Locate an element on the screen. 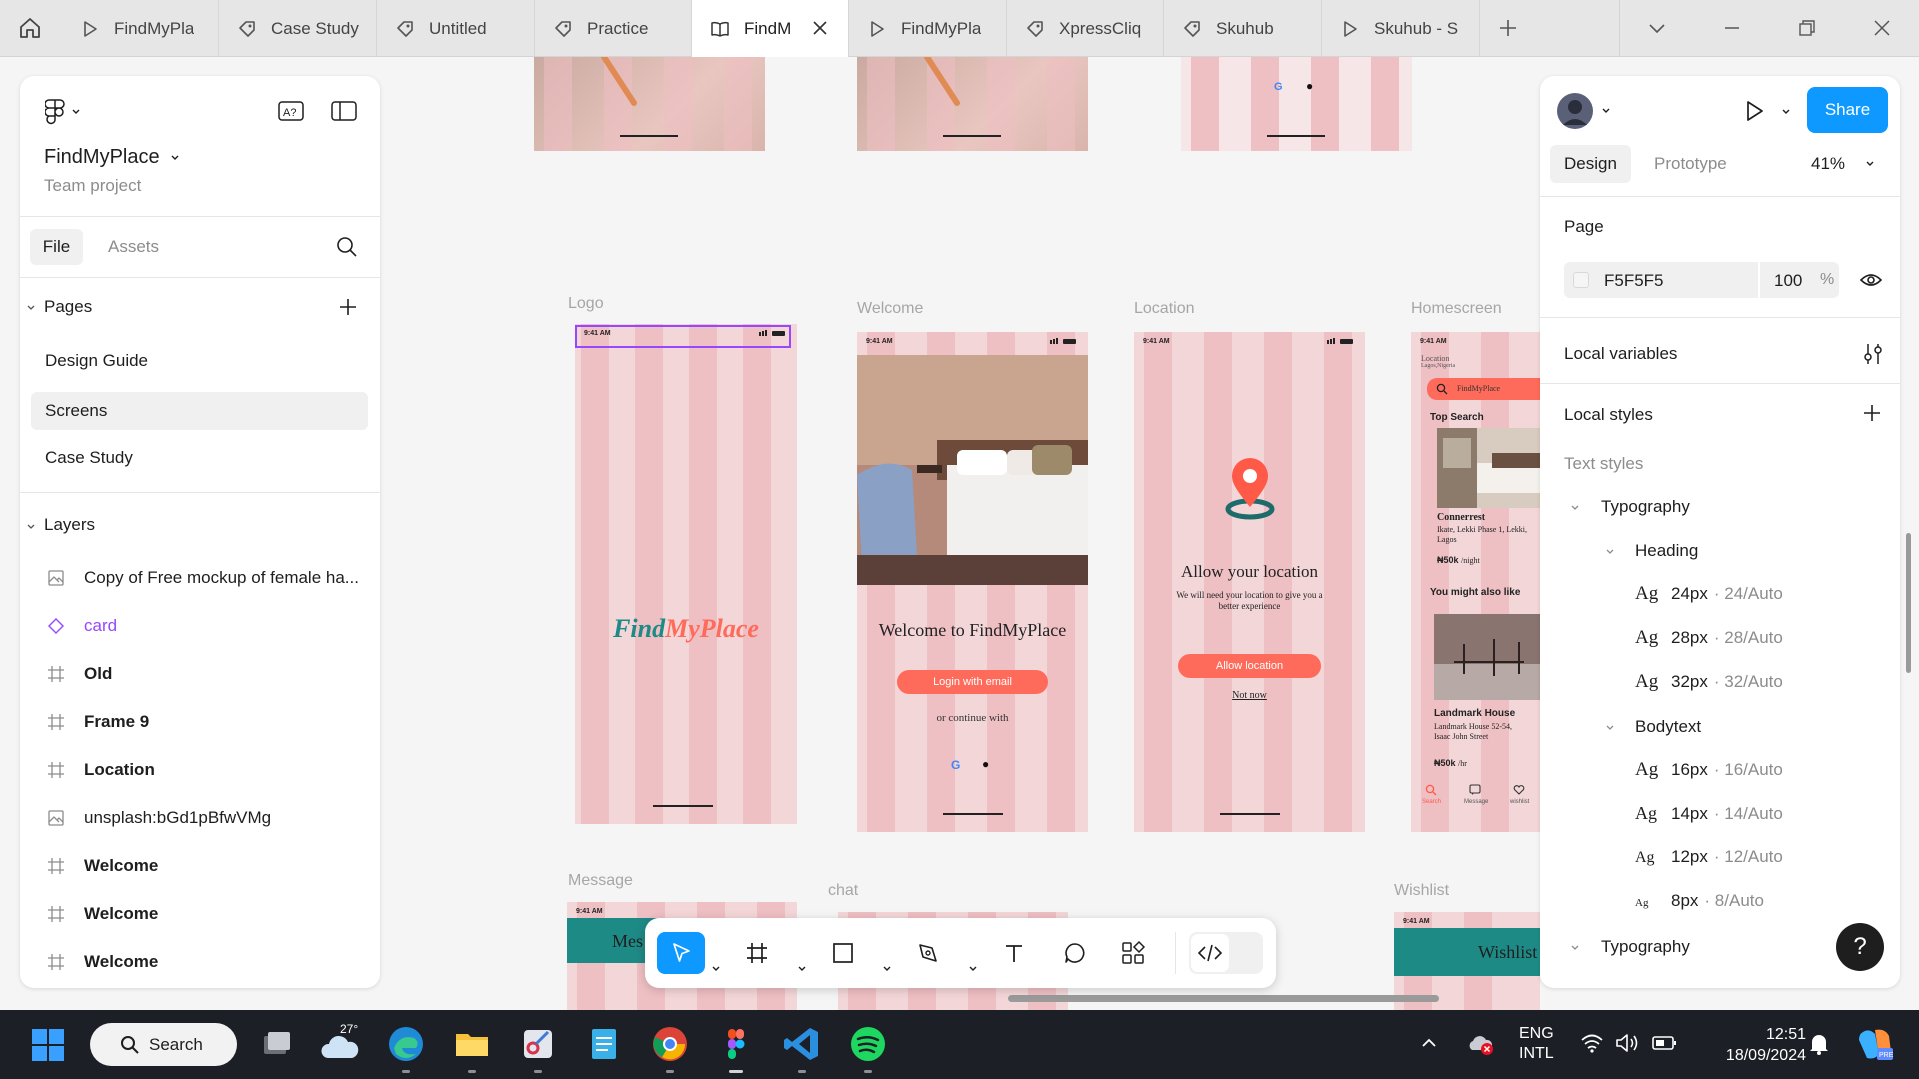 The height and width of the screenshot is (1079, 1919). layers-collapse-chevron-icon is located at coordinates (31, 527).